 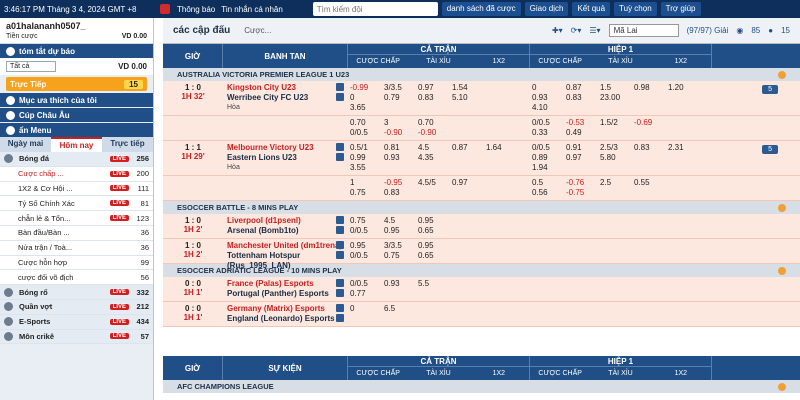 What do you see at coordinates (557, 30) in the screenshot?
I see `add-icon: ✚▾` at bounding box center [557, 30].